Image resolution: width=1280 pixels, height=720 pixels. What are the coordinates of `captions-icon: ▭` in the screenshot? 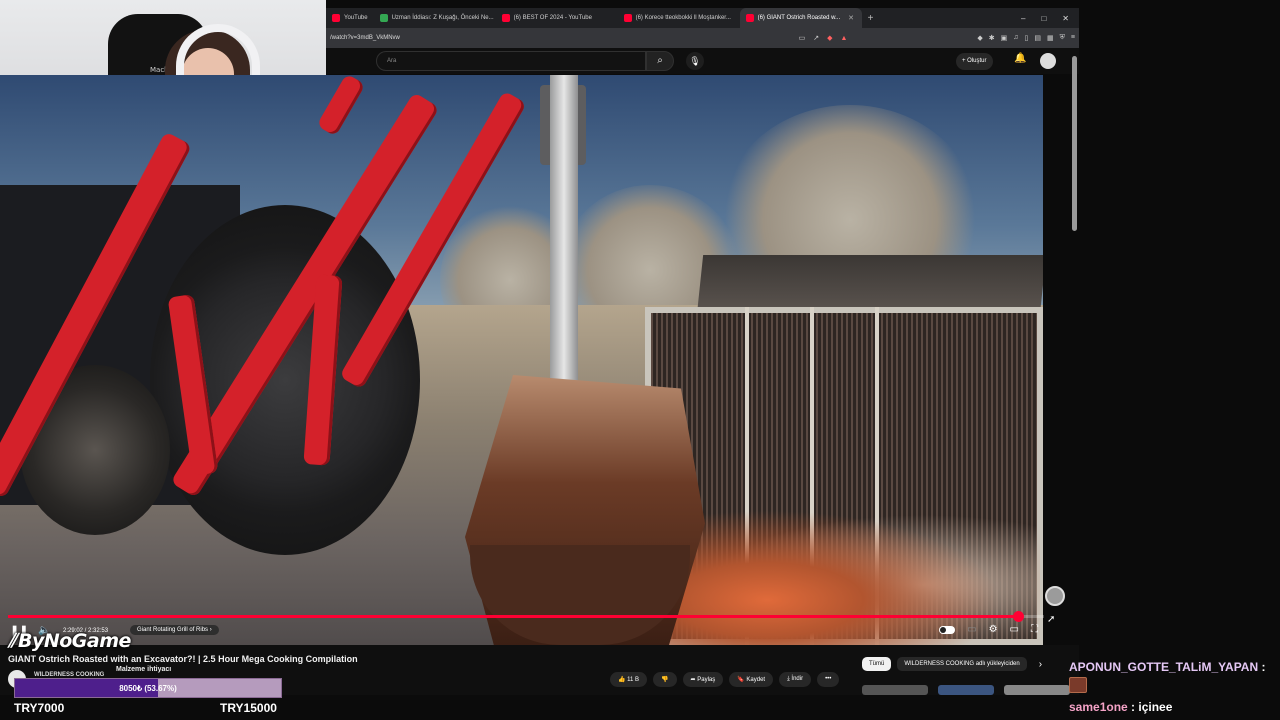 It's located at (971, 629).